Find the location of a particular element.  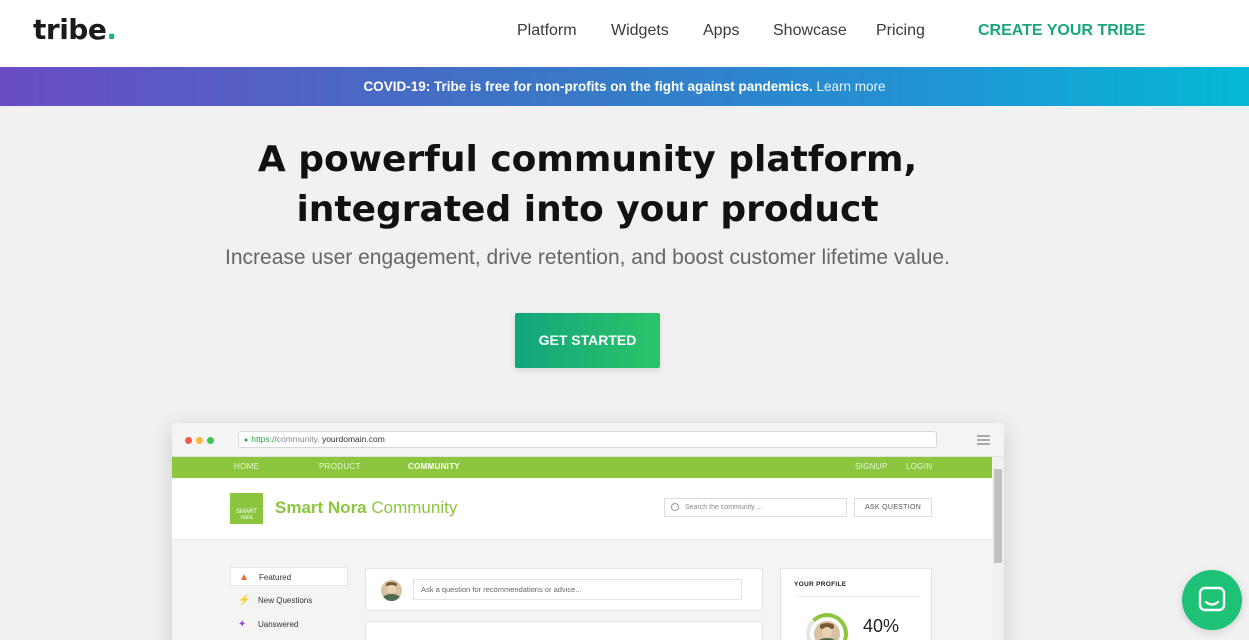

url-bar: ● https://community. yourdomain.com is located at coordinates (587, 439).